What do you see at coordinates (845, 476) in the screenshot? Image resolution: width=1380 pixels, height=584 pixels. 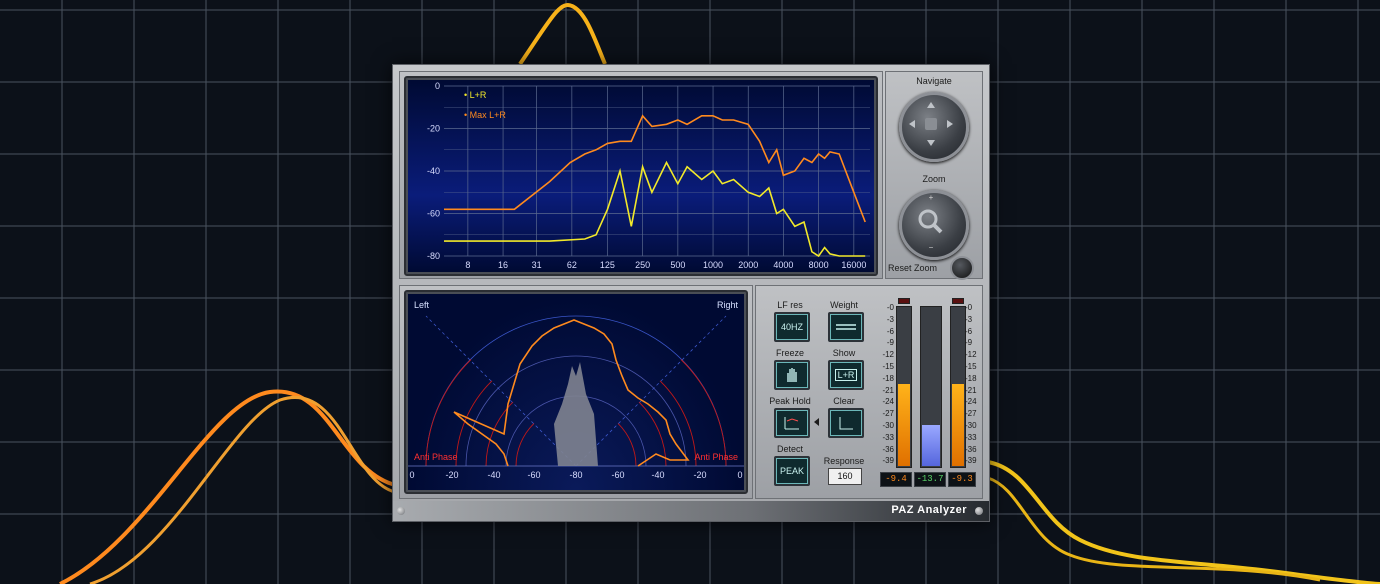 I see `response-value: 160` at bounding box center [845, 476].